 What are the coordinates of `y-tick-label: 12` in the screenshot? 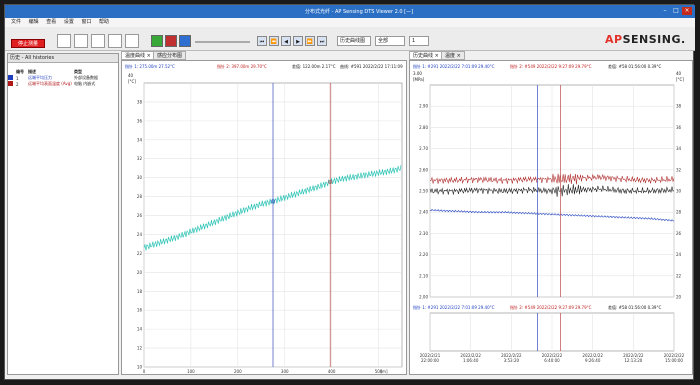 It's located at (140, 348).